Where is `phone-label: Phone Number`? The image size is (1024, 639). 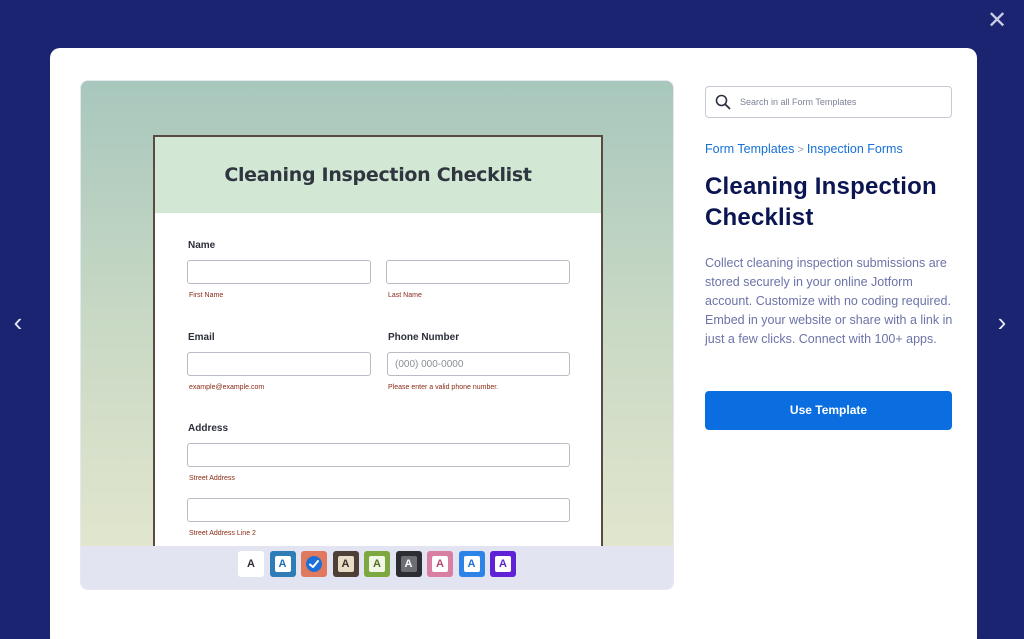 phone-label: Phone Number is located at coordinates (424, 337).